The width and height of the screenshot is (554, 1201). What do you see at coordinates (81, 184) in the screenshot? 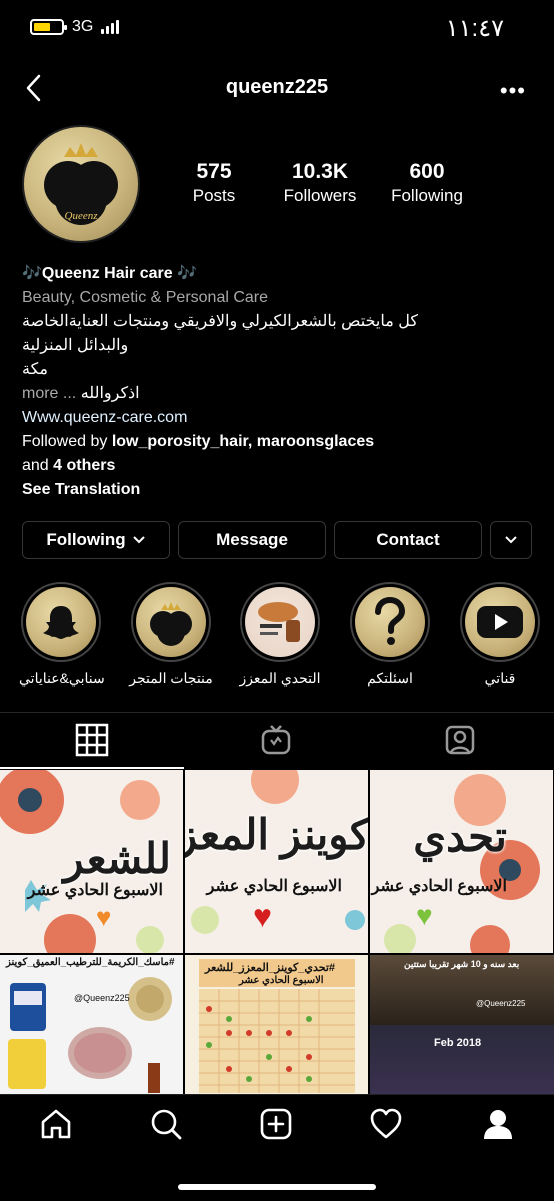
I see `profile-avatar: Queenz` at bounding box center [81, 184].